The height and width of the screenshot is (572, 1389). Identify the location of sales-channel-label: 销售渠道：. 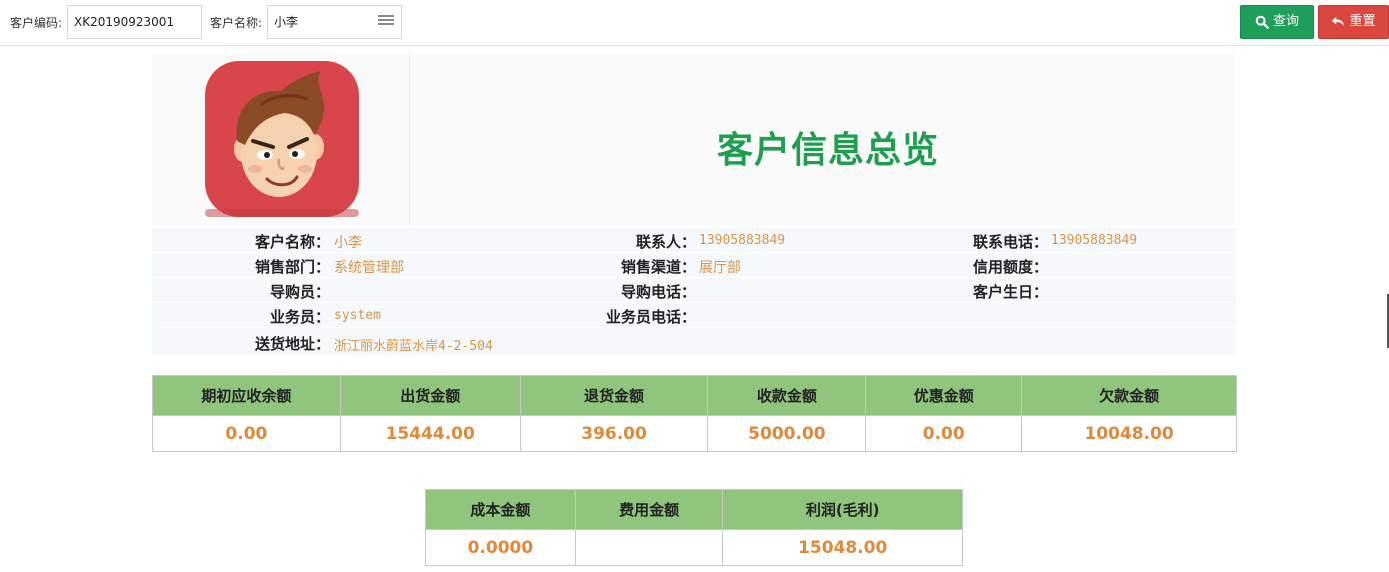
(658, 267).